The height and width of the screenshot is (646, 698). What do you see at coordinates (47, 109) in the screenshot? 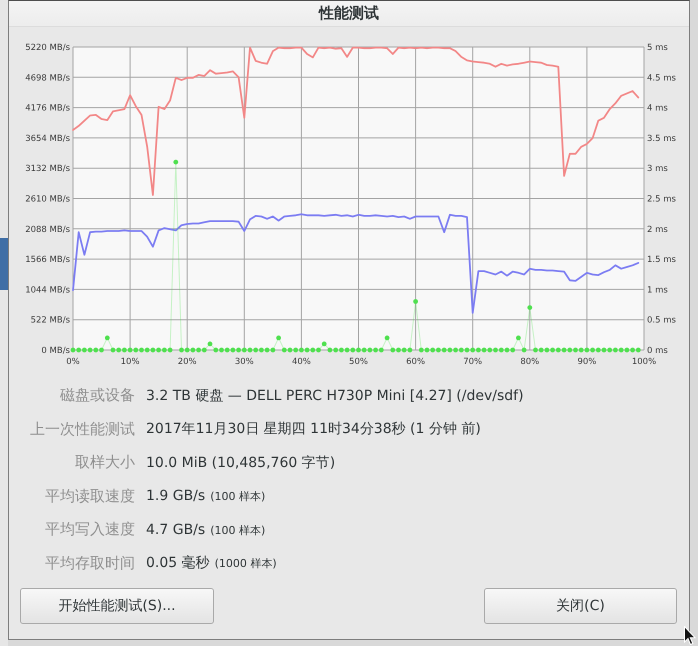
I see `speed-axis-label: 4176 MB/s` at bounding box center [47, 109].